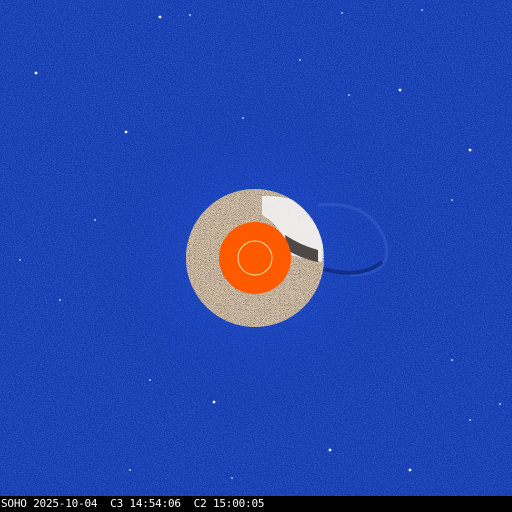 The width and height of the screenshot is (512, 512). Describe the element at coordinates (255, 258) in the screenshot. I see `occulter-disk` at that location.